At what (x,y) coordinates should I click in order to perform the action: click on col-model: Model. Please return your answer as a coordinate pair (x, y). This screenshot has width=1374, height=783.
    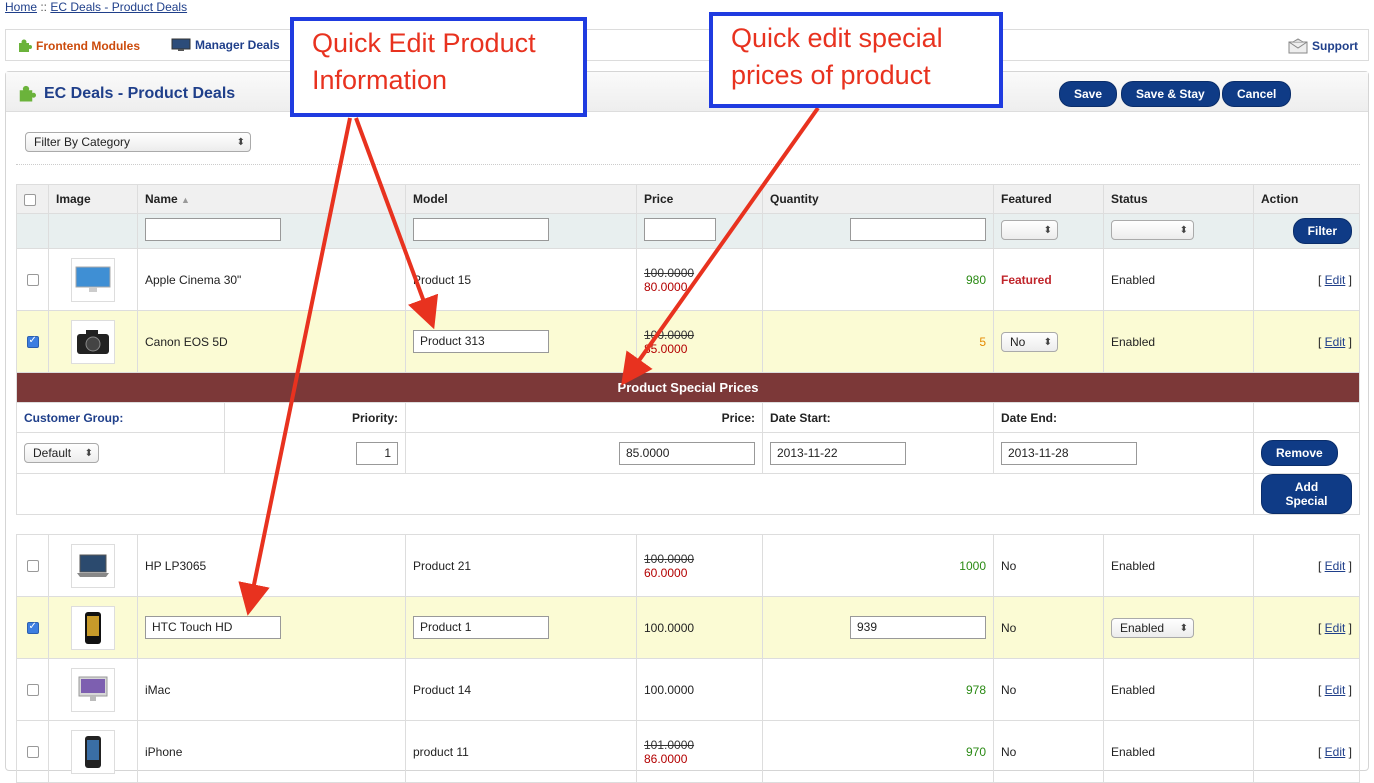
    Looking at the image, I should click on (521, 199).